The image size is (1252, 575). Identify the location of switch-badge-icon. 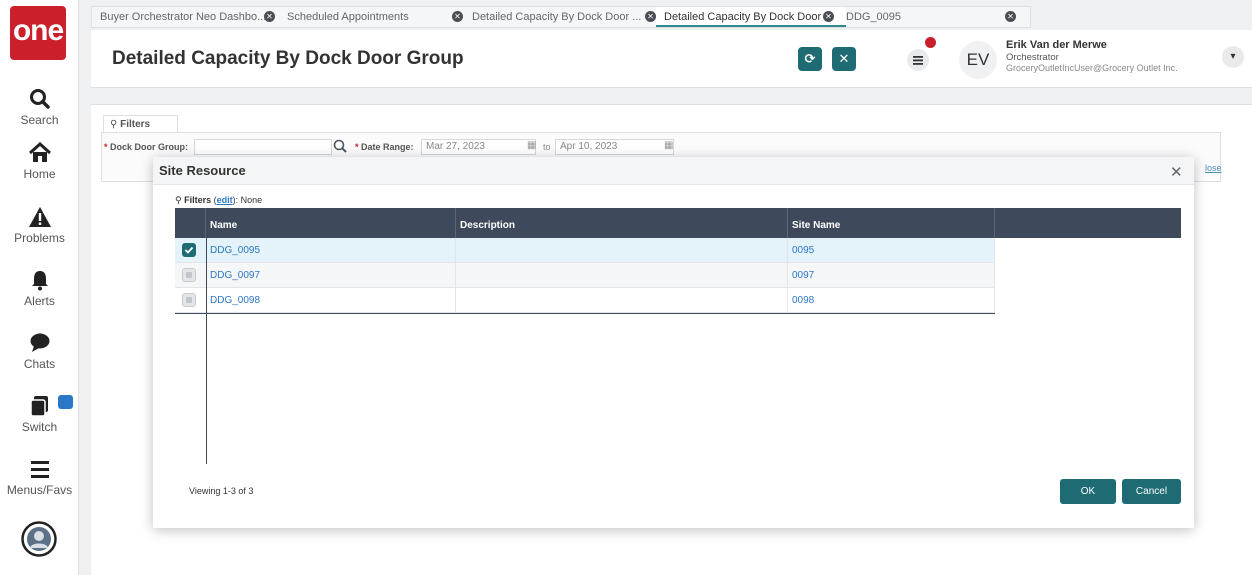
(65, 402).